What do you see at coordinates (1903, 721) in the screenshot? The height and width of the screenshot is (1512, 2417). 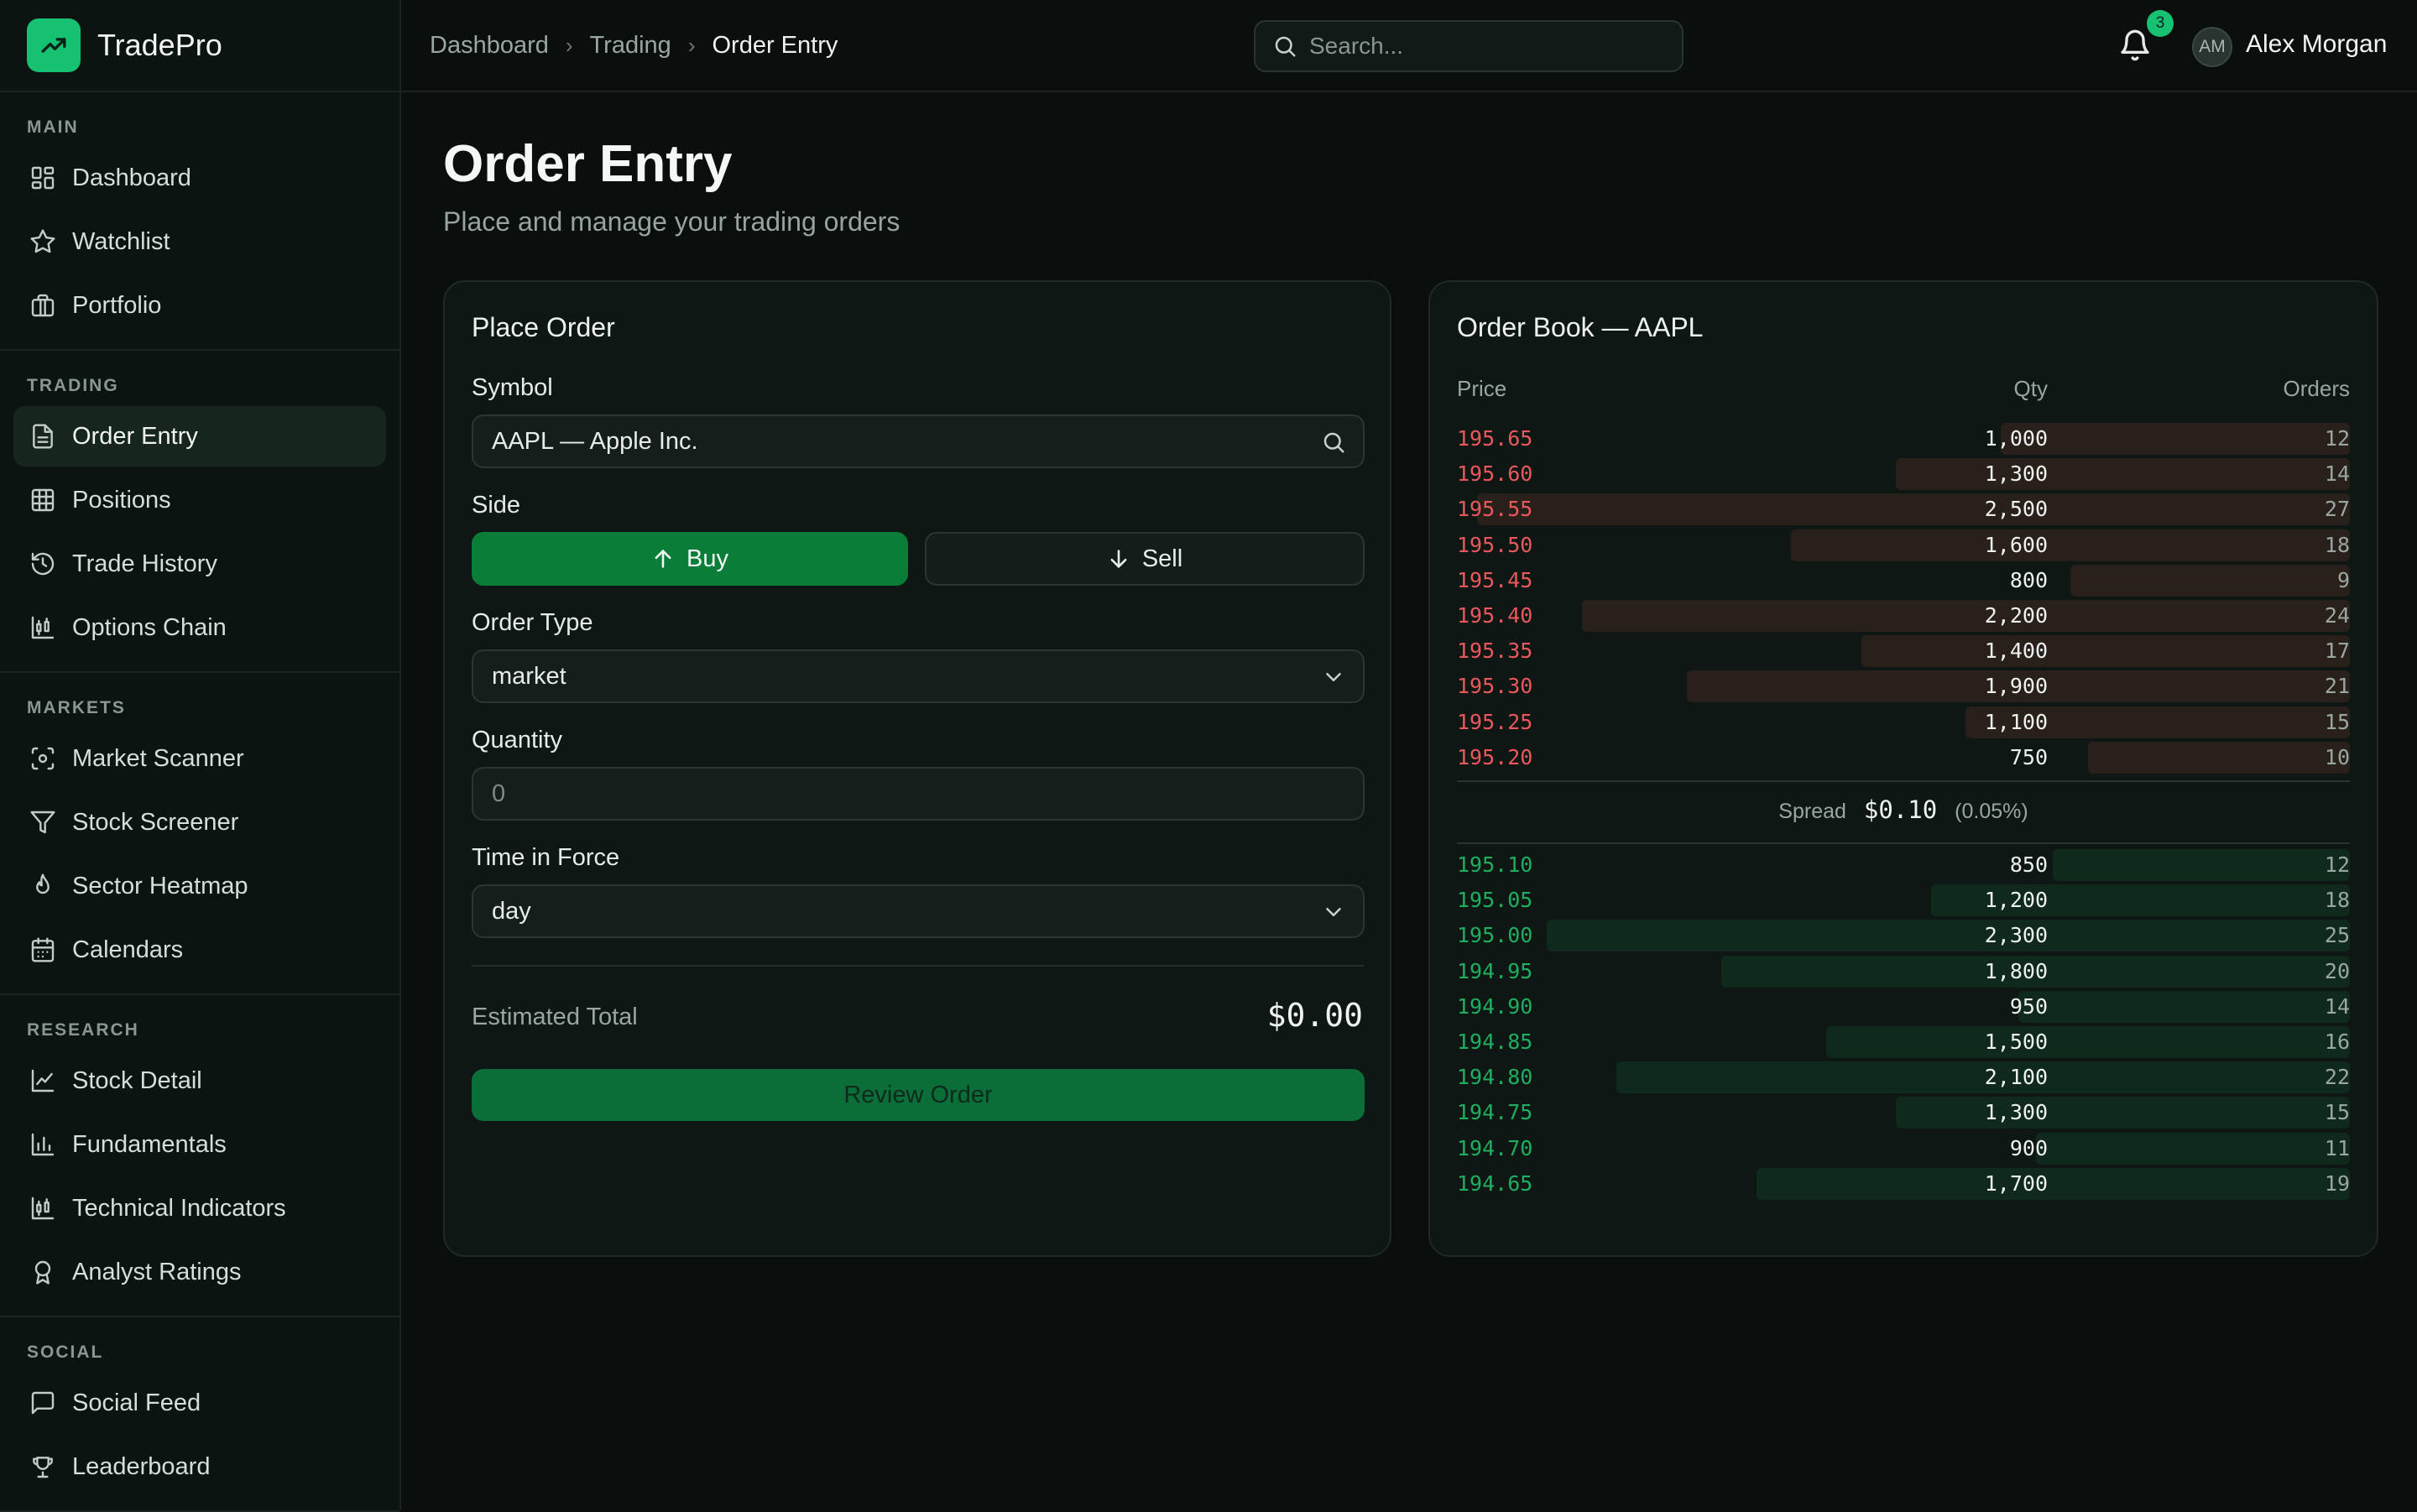 I see `ask-row: 195.25 1,100 15` at bounding box center [1903, 721].